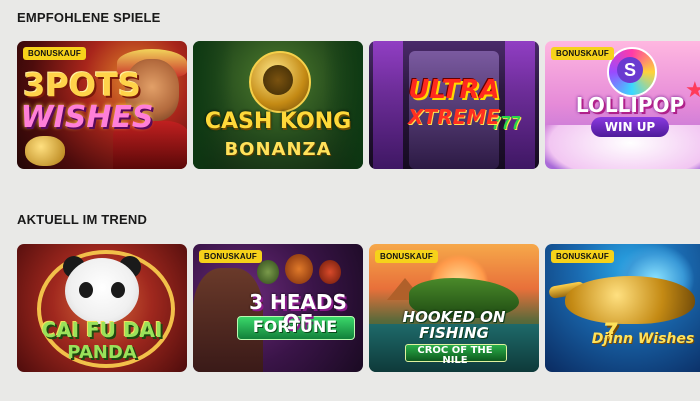  Describe the element at coordinates (87, 117) in the screenshot. I see `game-logo-line2: WISHES` at that location.